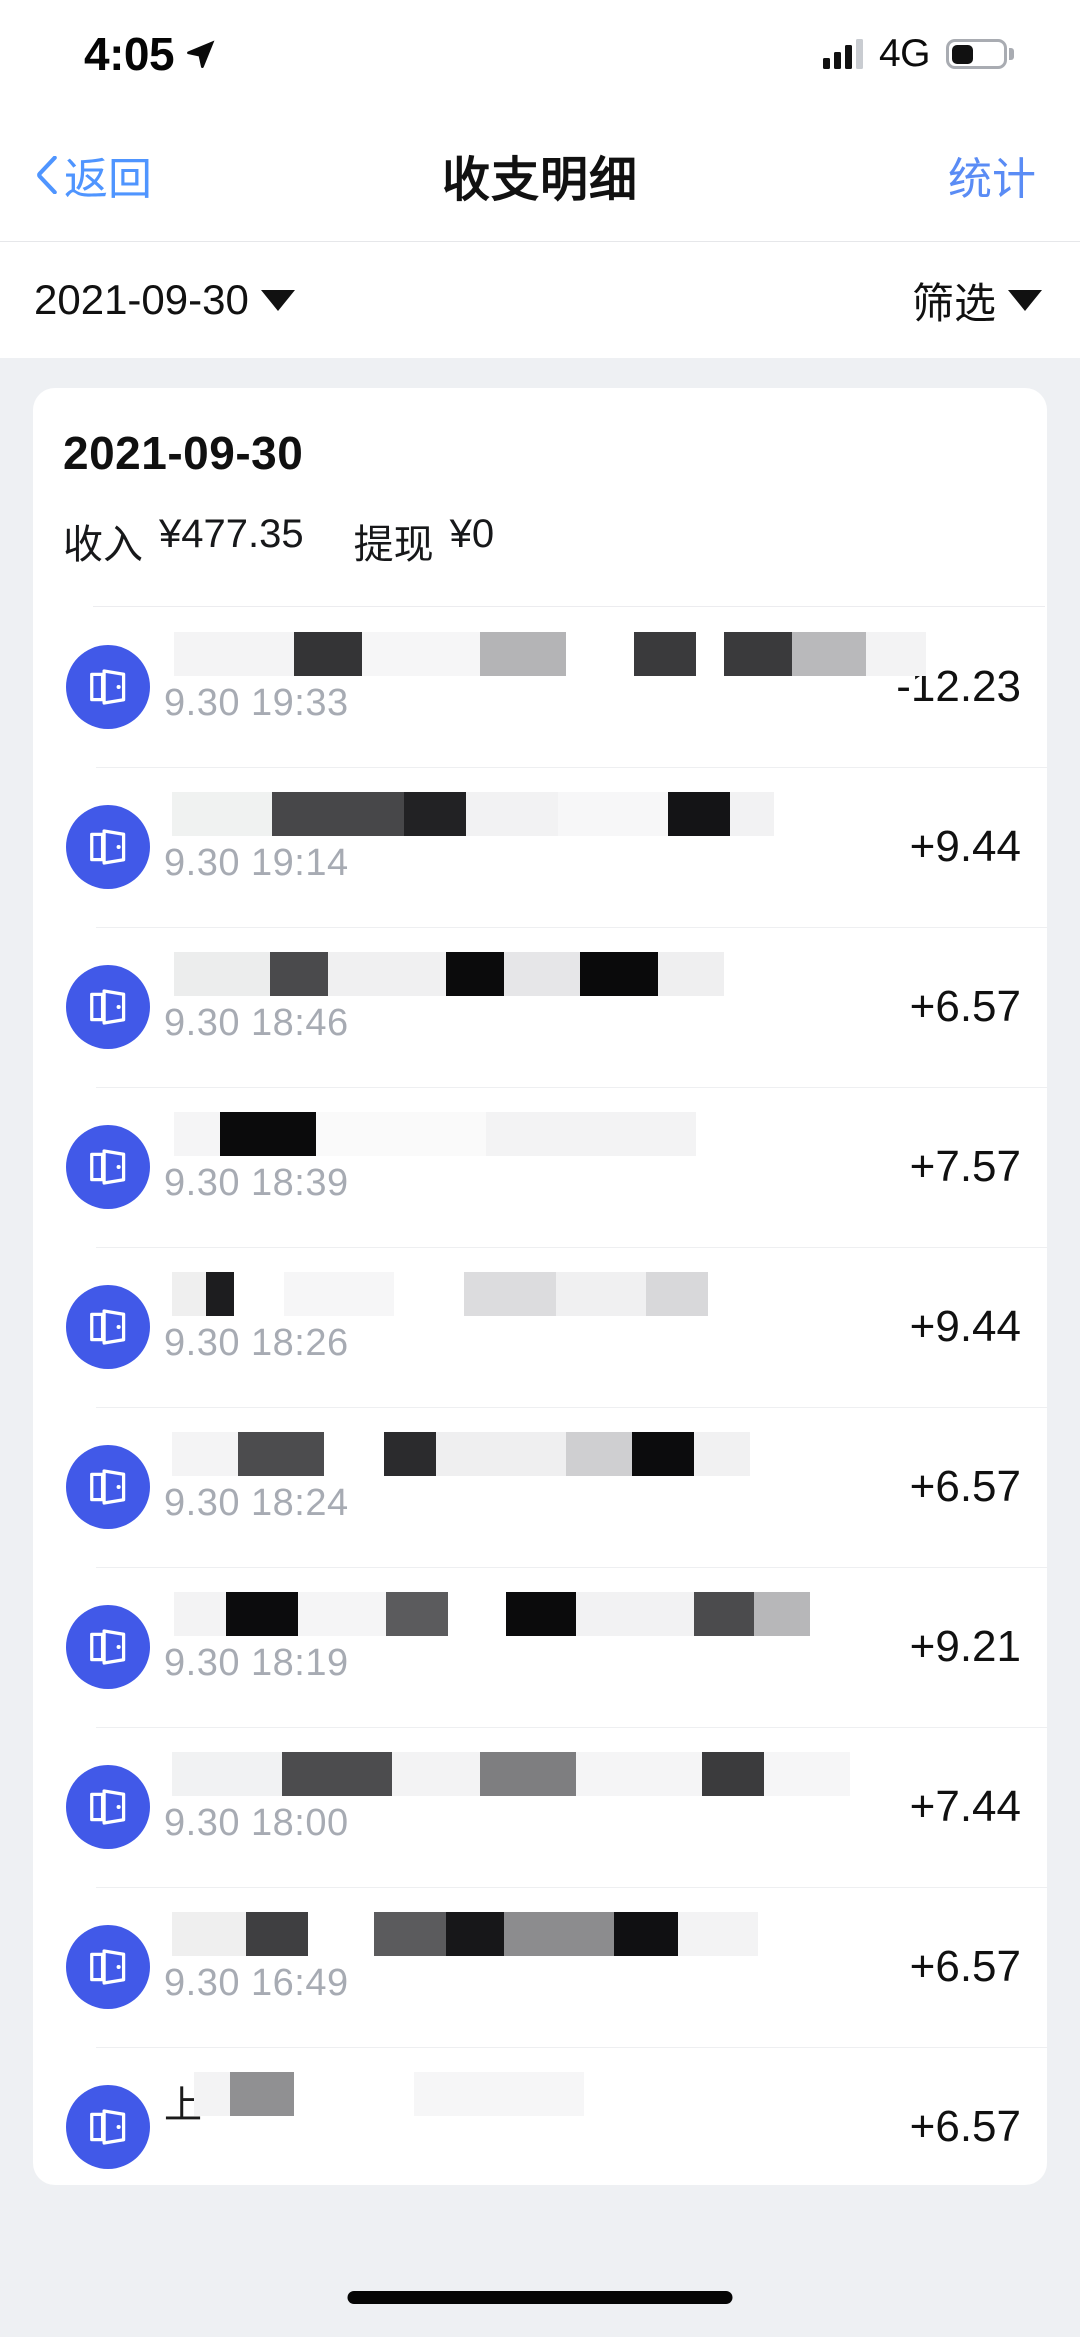 The image size is (1080, 2337). I want to click on transaction-details: 9.30 16:49, so click(487, 1967).